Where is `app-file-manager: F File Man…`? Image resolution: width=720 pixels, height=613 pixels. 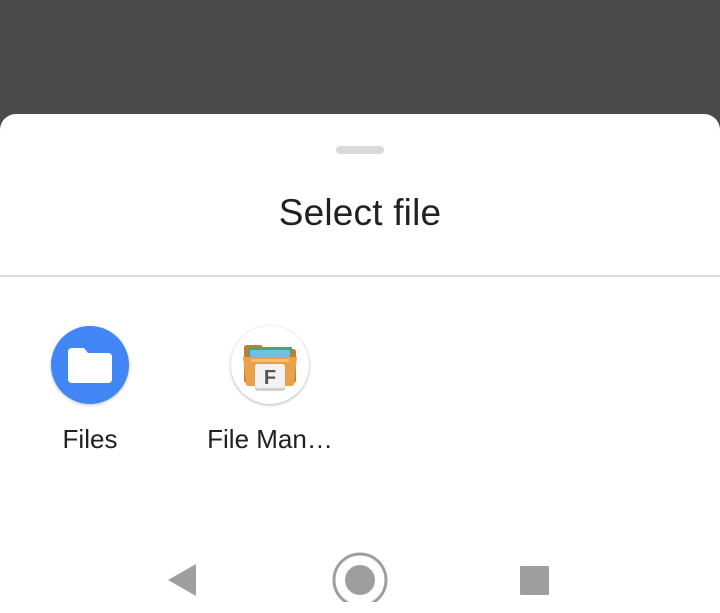 app-file-manager: F File Man… is located at coordinates (270, 390).